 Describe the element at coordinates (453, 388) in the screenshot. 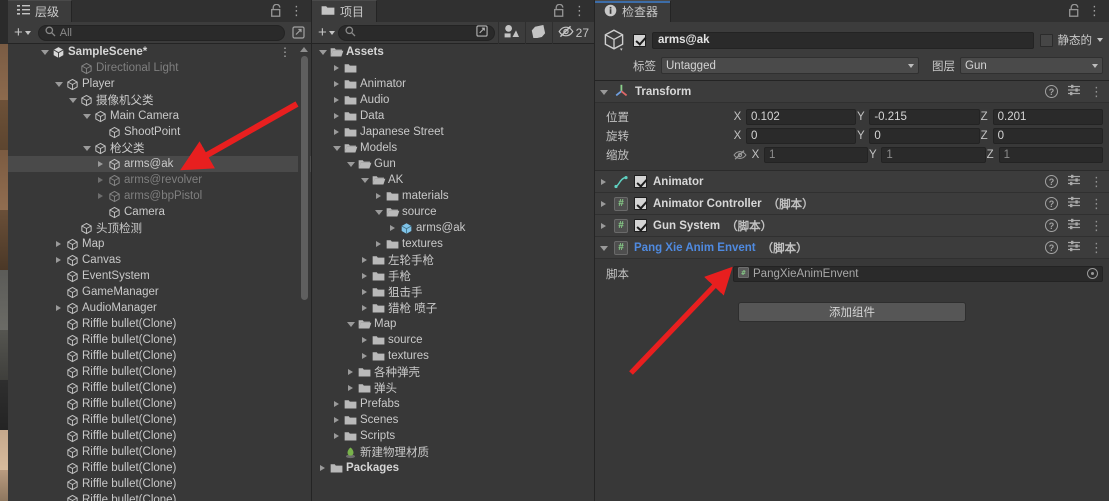

I see `project-row: 弹头` at that location.